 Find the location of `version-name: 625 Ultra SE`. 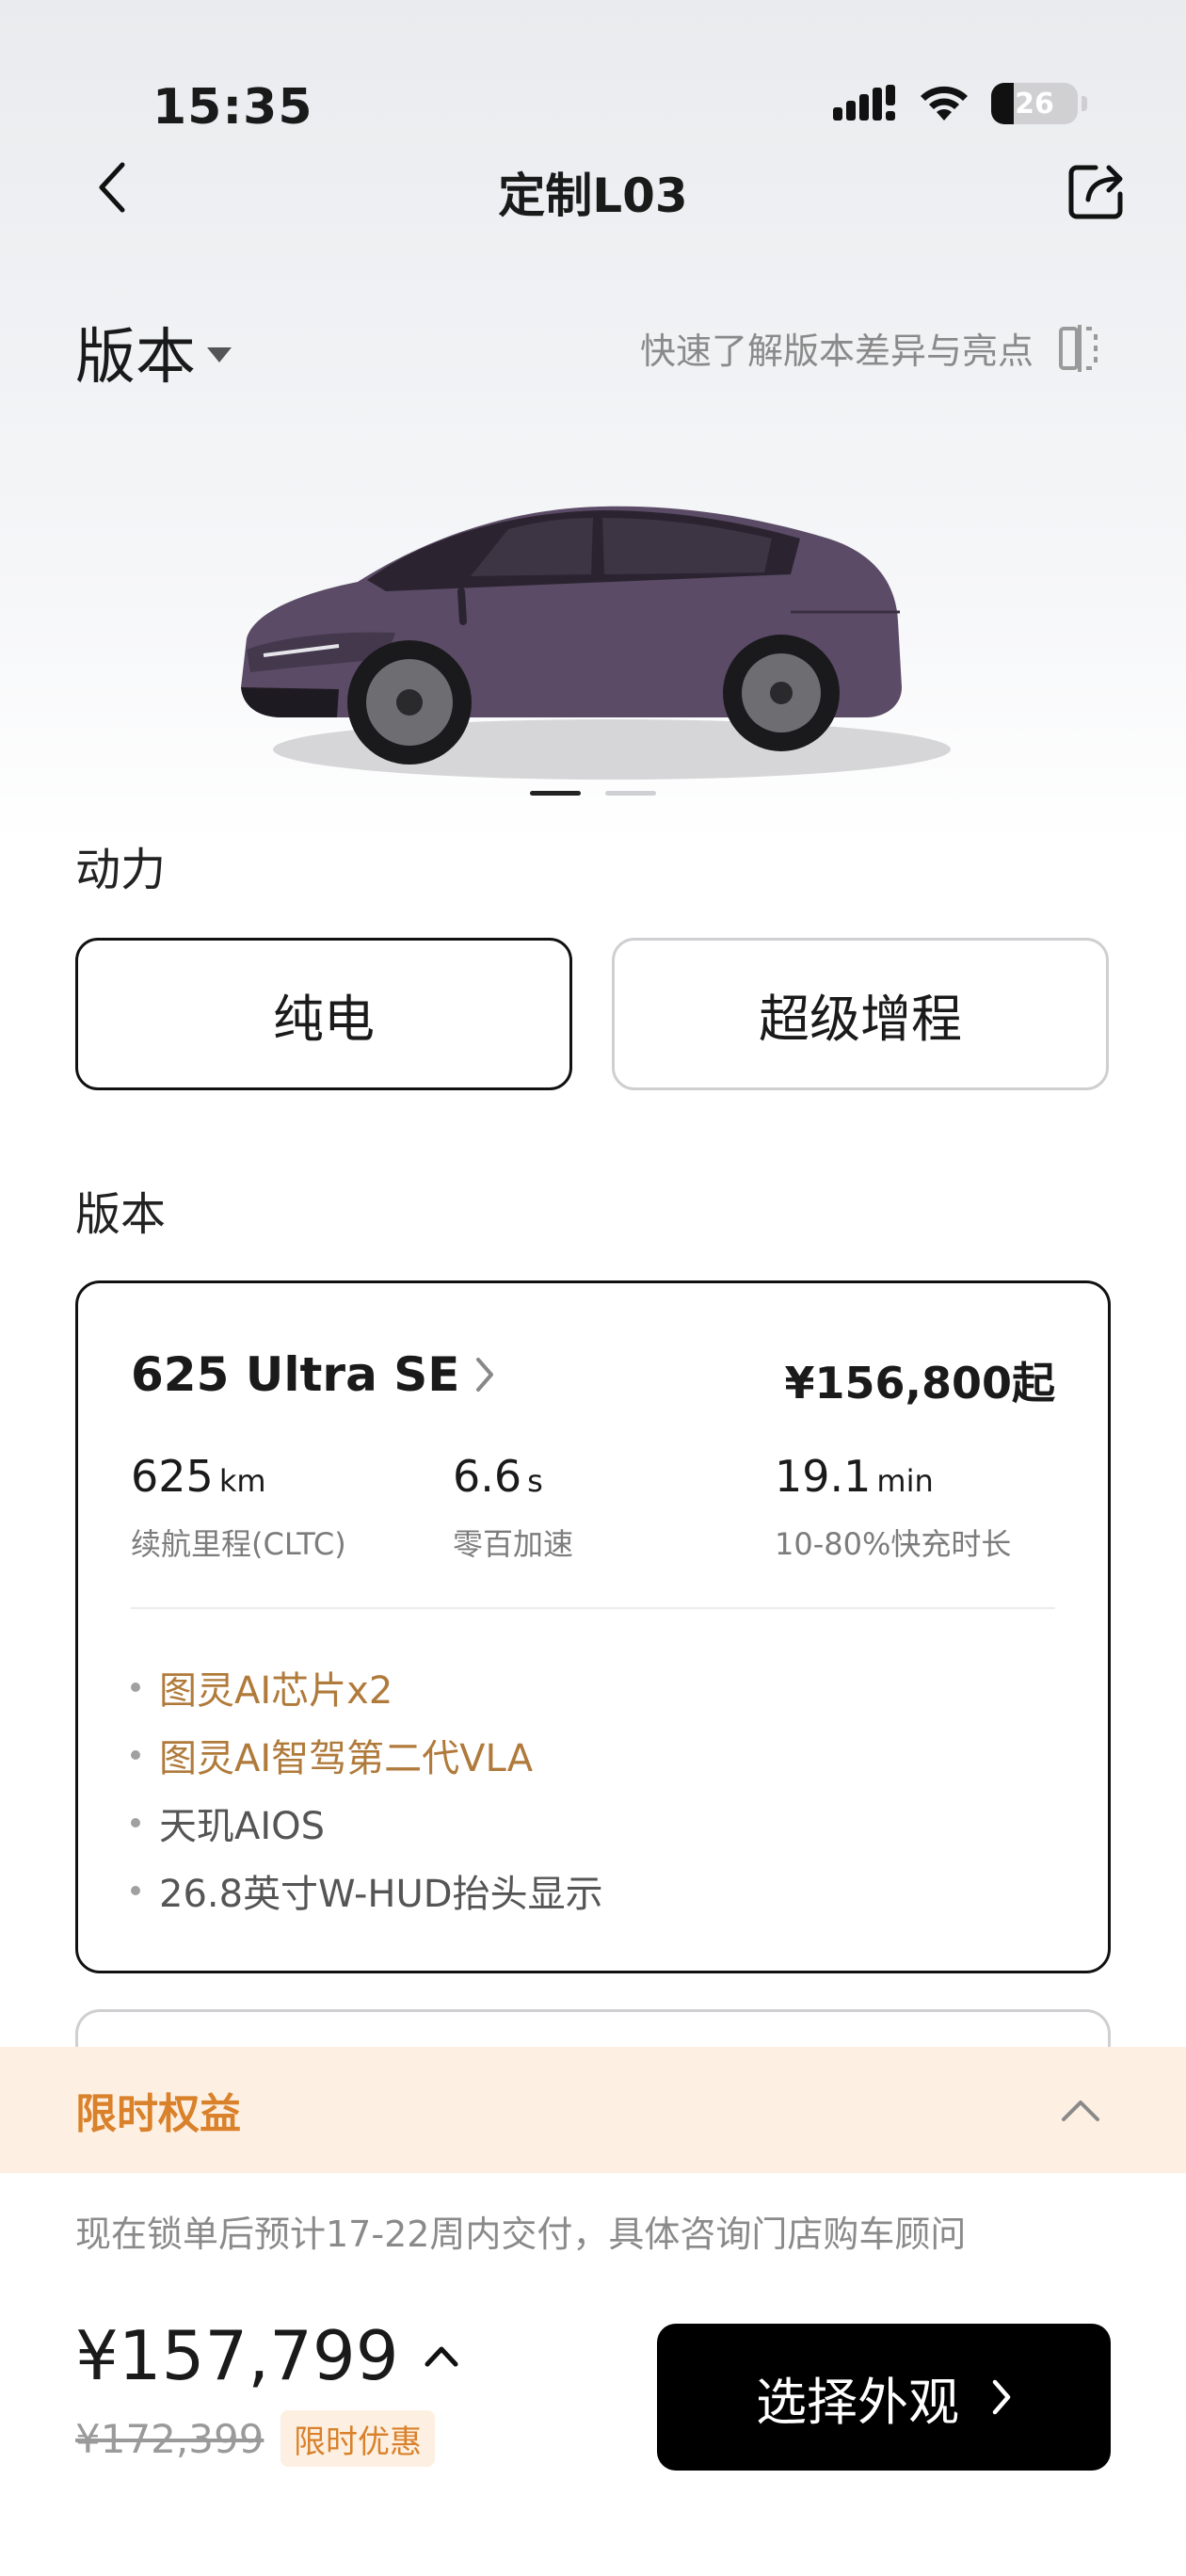

version-name: 625 Ultra SE is located at coordinates (313, 1374).